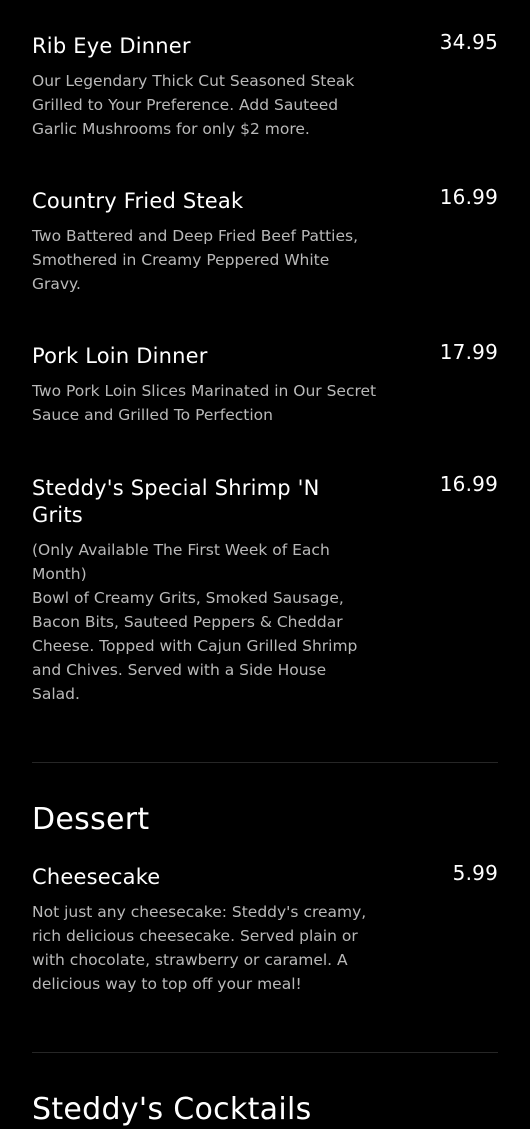 The height and width of the screenshot is (1129, 530). I want to click on item-name: Pork Loin Dinner, so click(120, 356).